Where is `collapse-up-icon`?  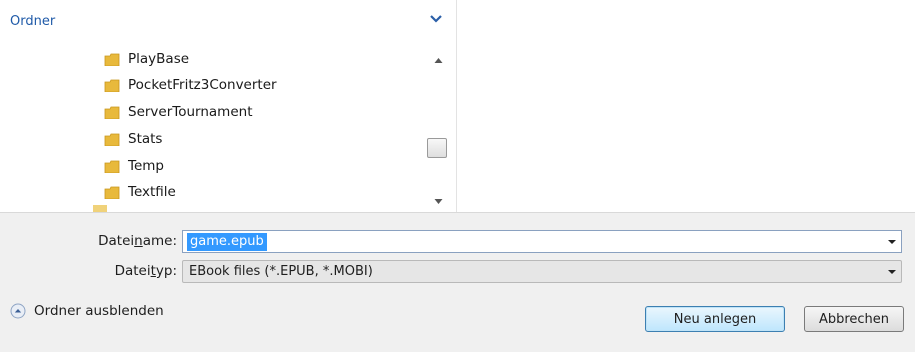
collapse-up-icon is located at coordinates (18, 311).